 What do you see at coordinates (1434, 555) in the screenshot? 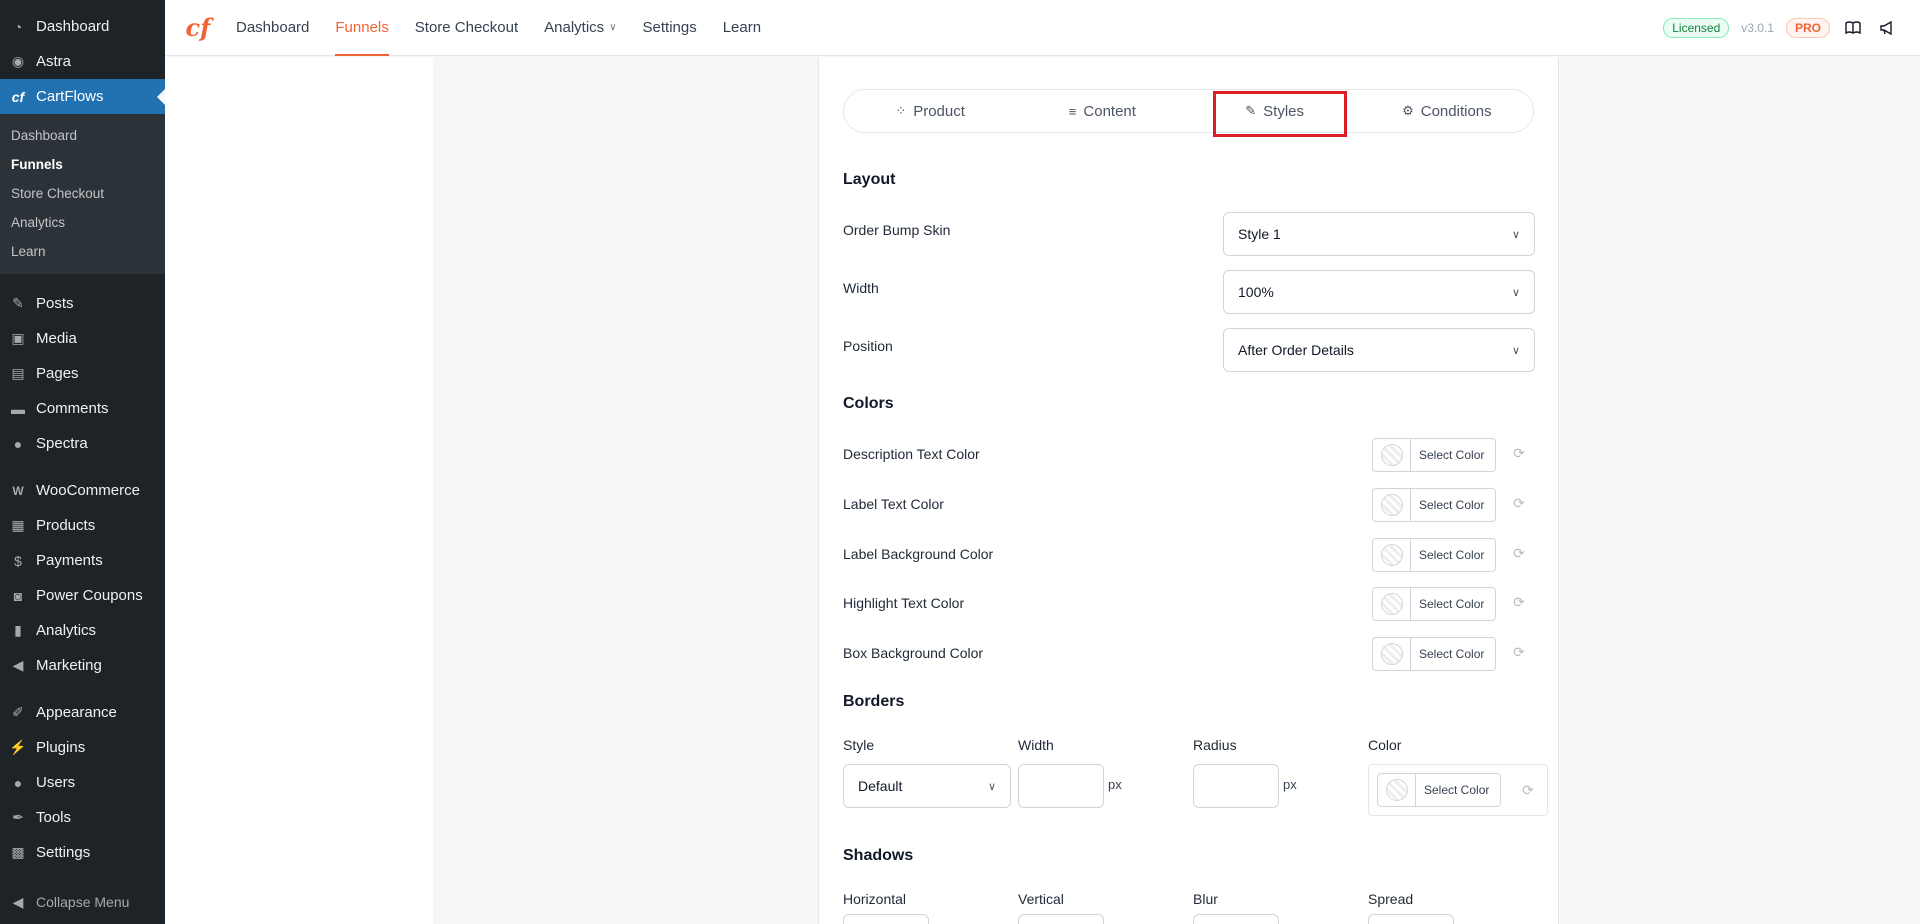
I see `label-background-color-picker: Select Color` at bounding box center [1434, 555].